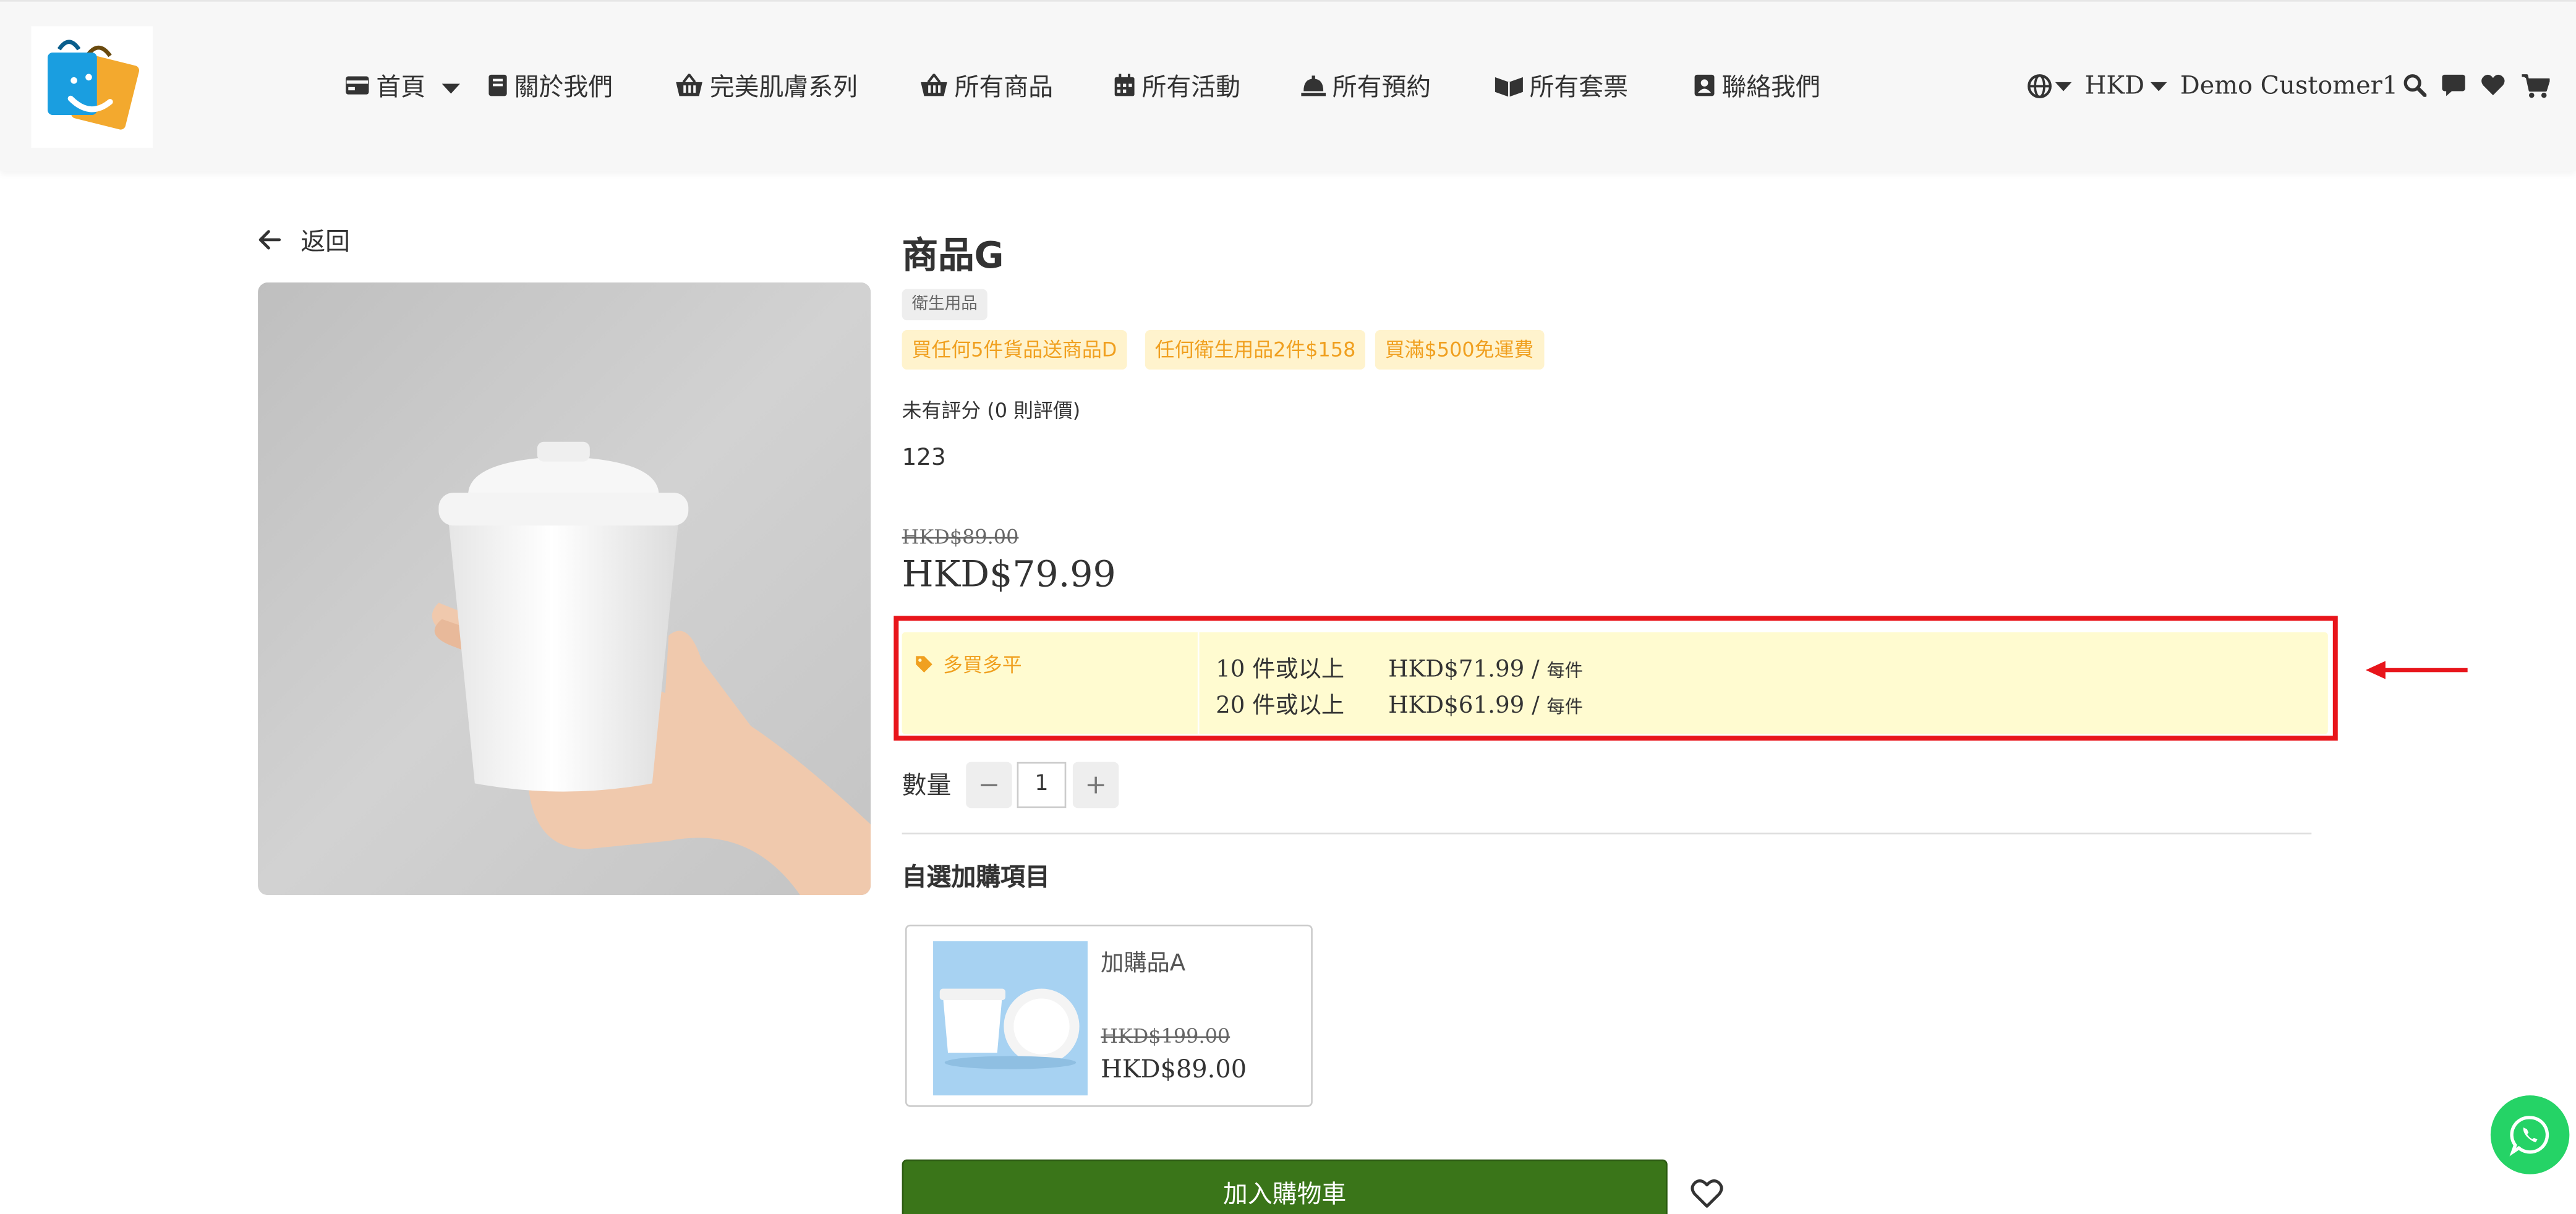 The image size is (2576, 1214). I want to click on addon-image, so click(1010, 1018).